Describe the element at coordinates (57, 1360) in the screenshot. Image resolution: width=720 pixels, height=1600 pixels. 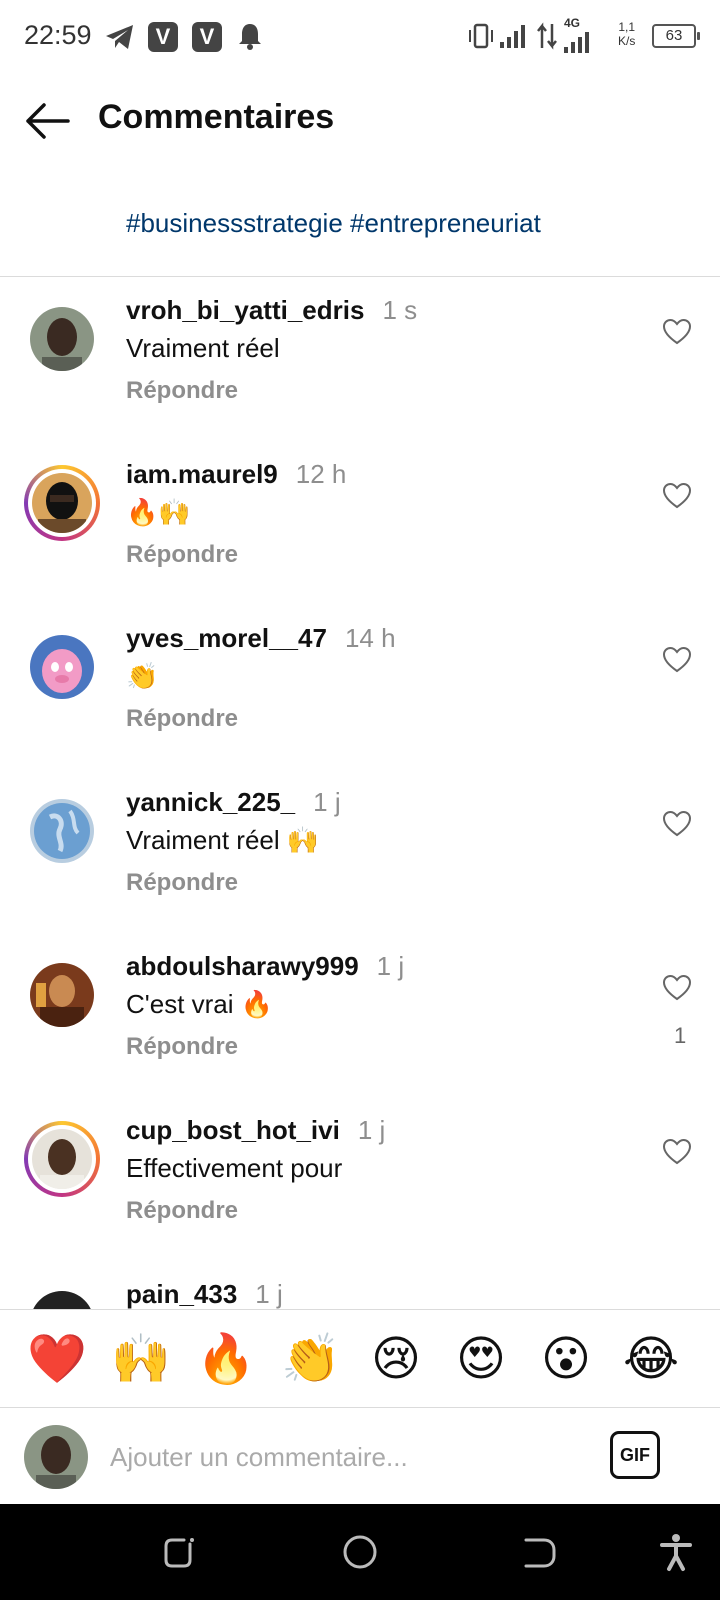
I see `reaction-heart: ❤️` at that location.